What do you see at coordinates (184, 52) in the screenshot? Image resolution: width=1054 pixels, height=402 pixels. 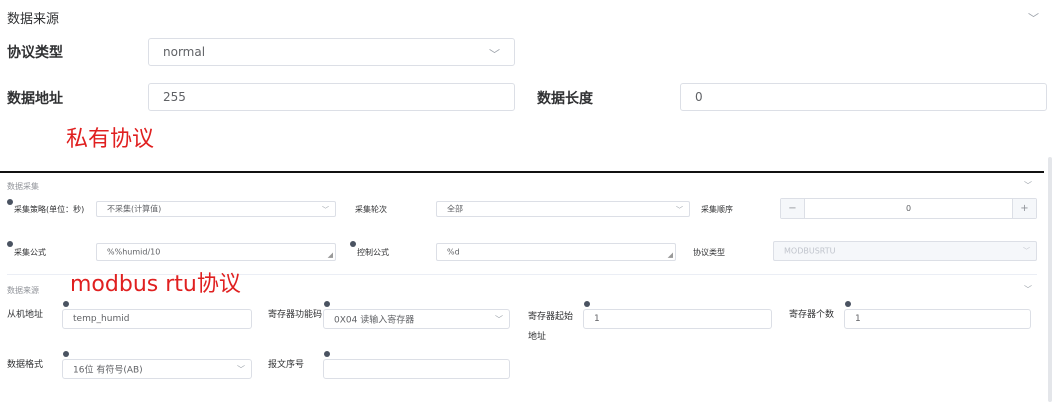 I see `protocol-type-value: normal` at bounding box center [184, 52].